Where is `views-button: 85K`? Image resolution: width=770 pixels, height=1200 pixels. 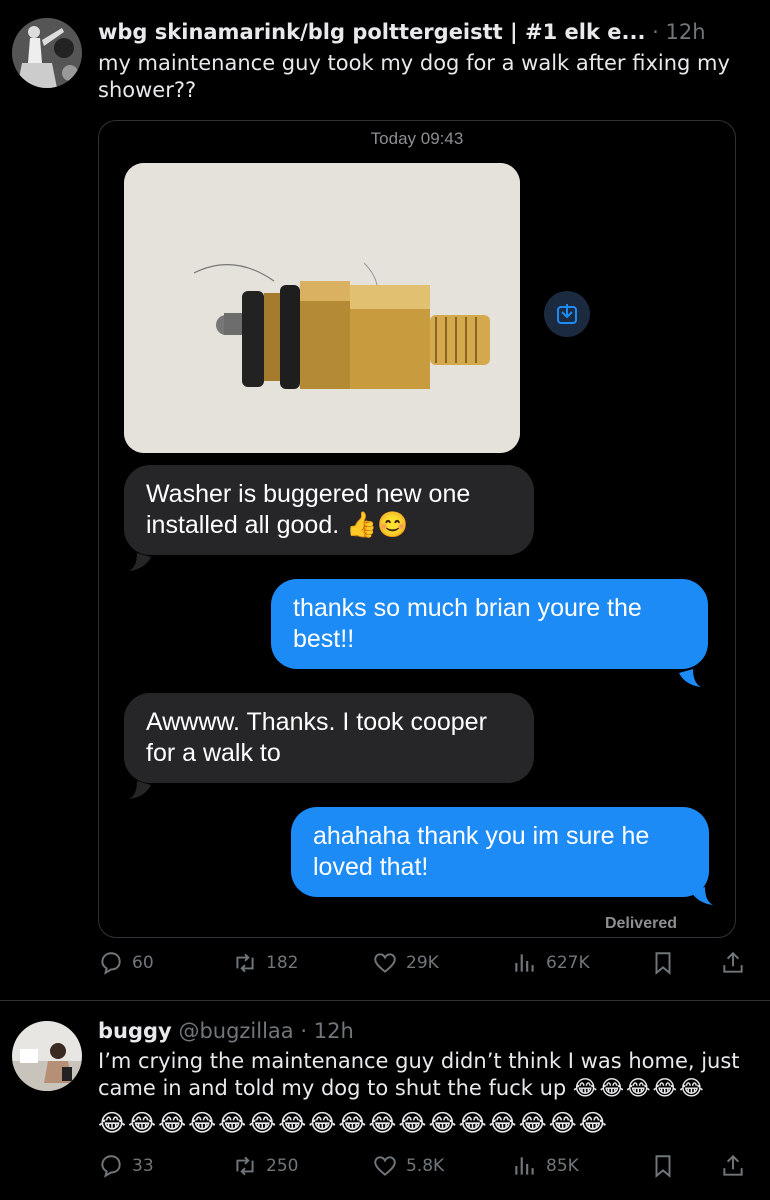 views-button: 85K is located at coordinates (545, 1166).